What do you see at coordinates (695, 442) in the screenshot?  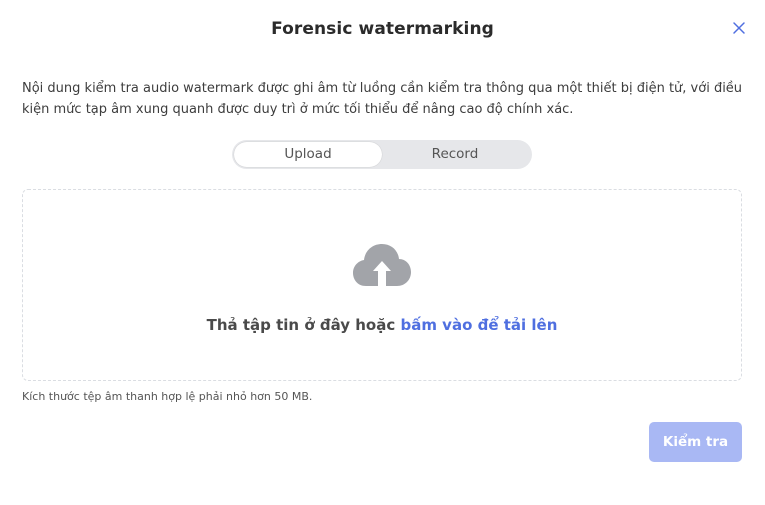 I see `check-button: Kiểm tra` at bounding box center [695, 442].